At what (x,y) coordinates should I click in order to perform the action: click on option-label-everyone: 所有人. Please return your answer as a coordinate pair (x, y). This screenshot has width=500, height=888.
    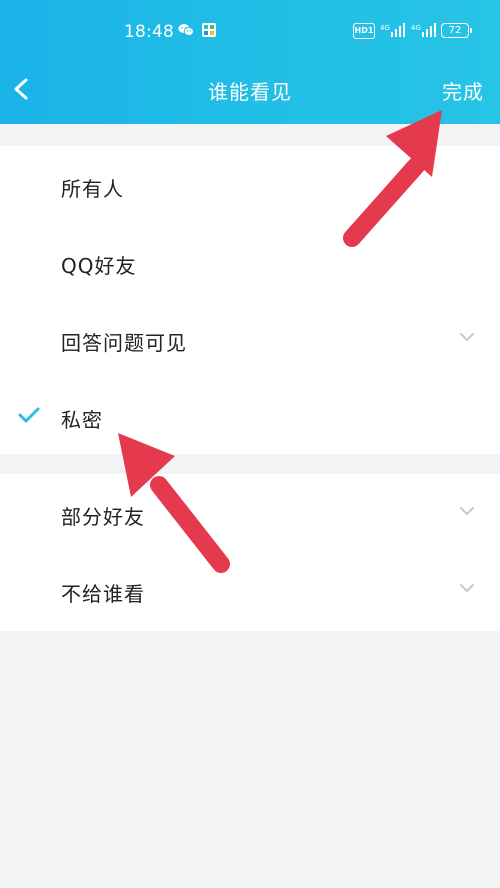
    Looking at the image, I should click on (92, 189).